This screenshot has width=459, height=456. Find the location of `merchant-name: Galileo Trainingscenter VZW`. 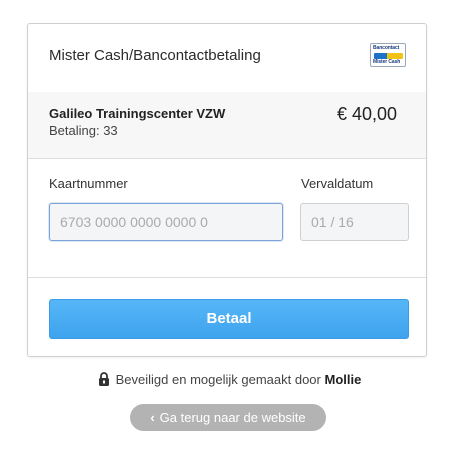

merchant-name: Galileo Trainingscenter VZW is located at coordinates (137, 113).